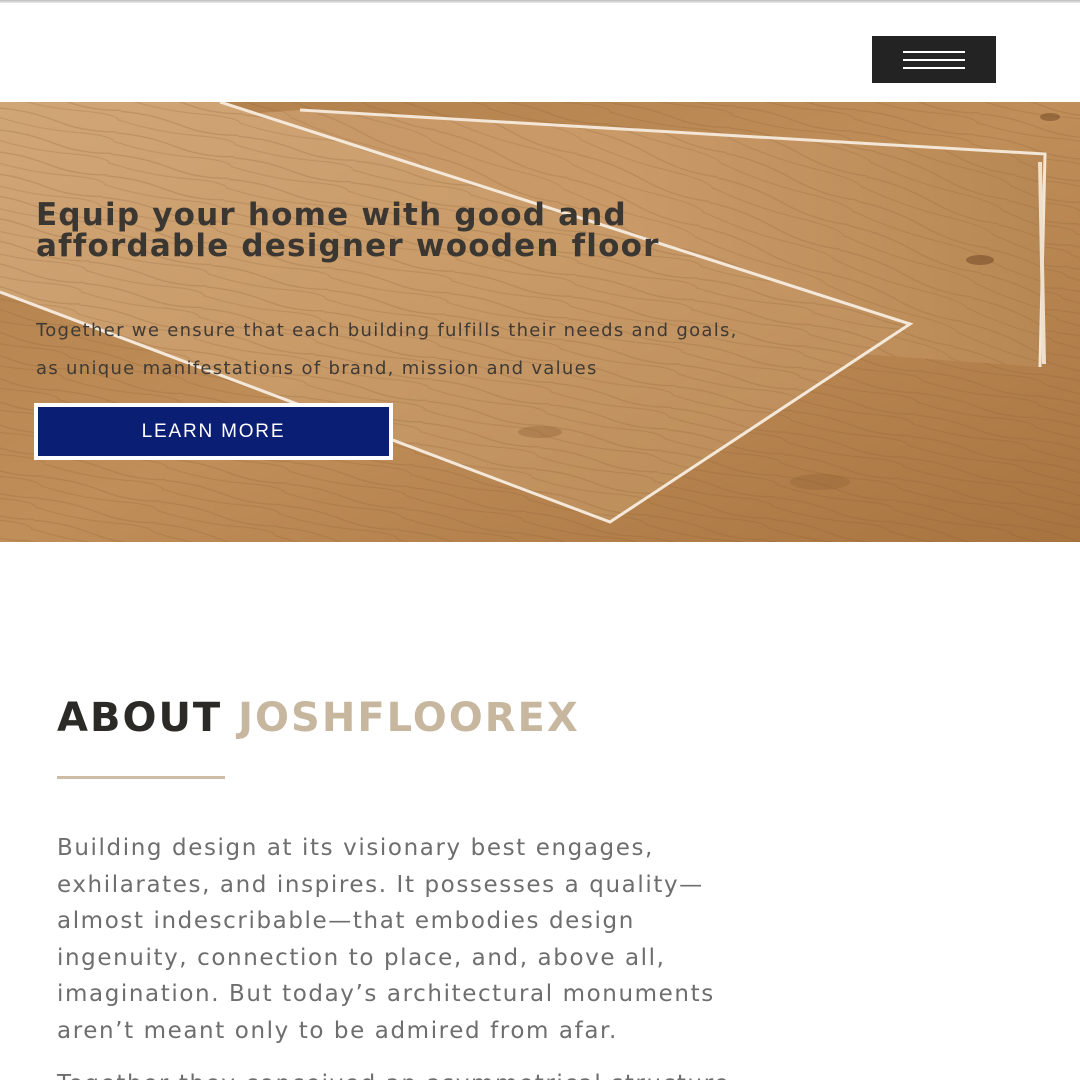 This screenshot has height=1080, width=1080. What do you see at coordinates (331, 215) in the screenshot?
I see `hero-title-line-1: Equip your home with good and` at bounding box center [331, 215].